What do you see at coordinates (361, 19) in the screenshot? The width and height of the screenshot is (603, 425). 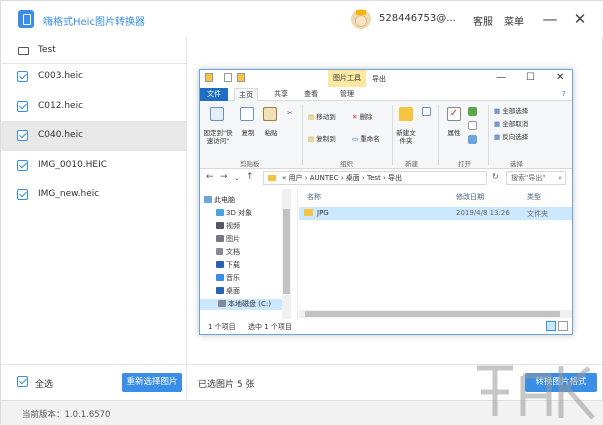 I see `avatar` at bounding box center [361, 19].